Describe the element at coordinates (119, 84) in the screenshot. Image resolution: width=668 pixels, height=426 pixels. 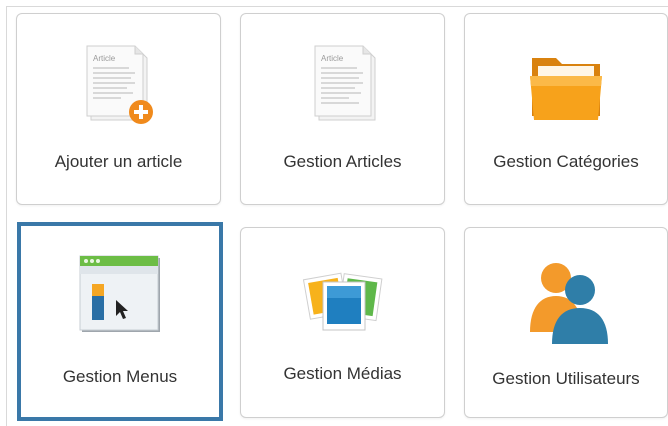
I see `article-add-icon: Article` at that location.